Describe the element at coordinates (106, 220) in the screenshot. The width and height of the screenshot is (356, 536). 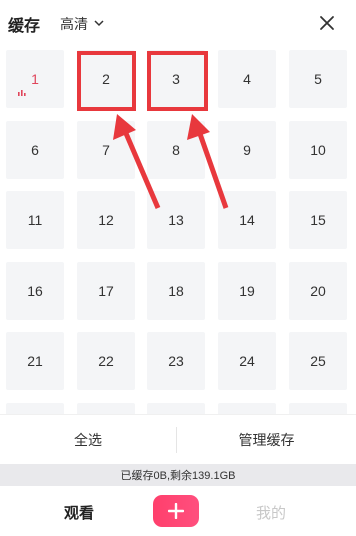
I see `episode-cell-12: 12` at that location.